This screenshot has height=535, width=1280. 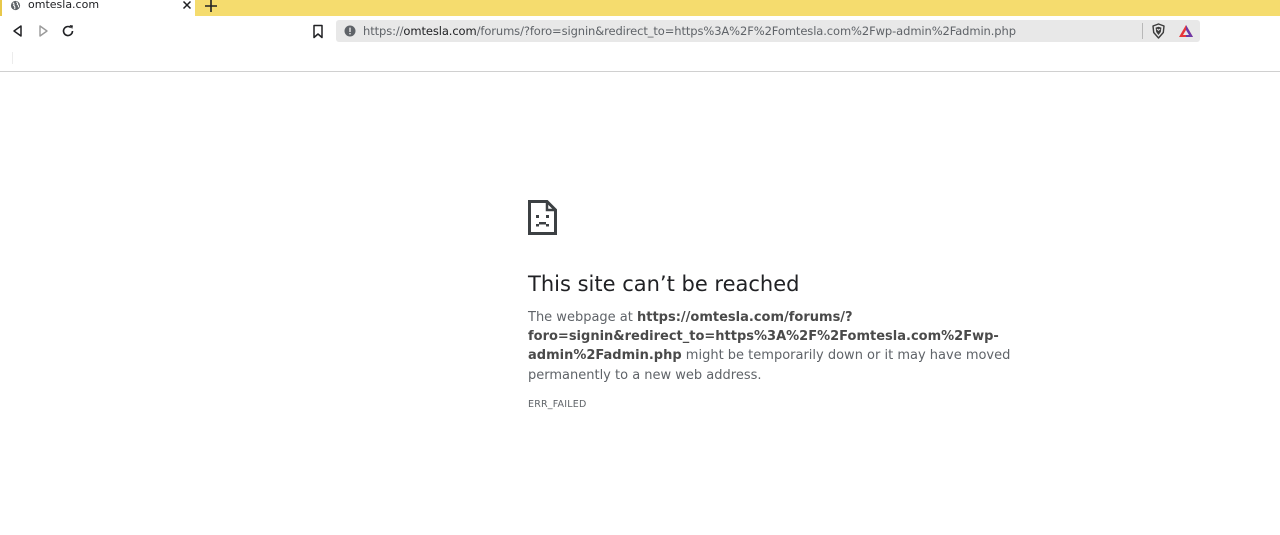 I want to click on brave-rewards-icon, so click(x=1186, y=31).